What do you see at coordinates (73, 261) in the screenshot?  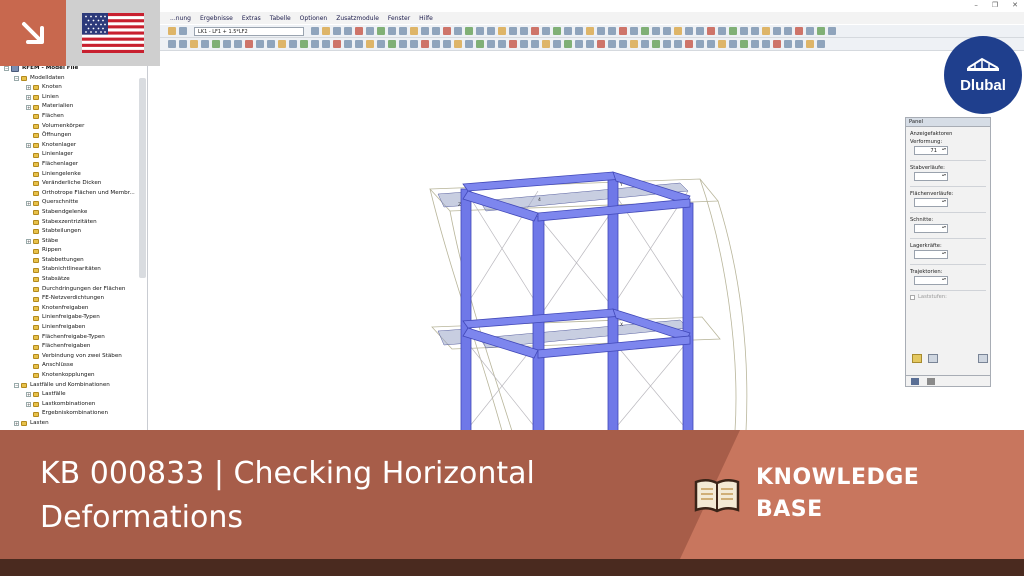 I see `tree-item: Stabbettungen` at bounding box center [73, 261].